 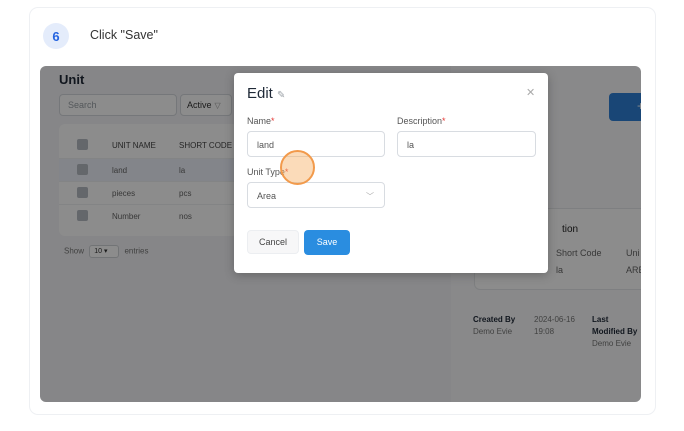 I want to click on name-label-text: Name, so click(x=259, y=121).